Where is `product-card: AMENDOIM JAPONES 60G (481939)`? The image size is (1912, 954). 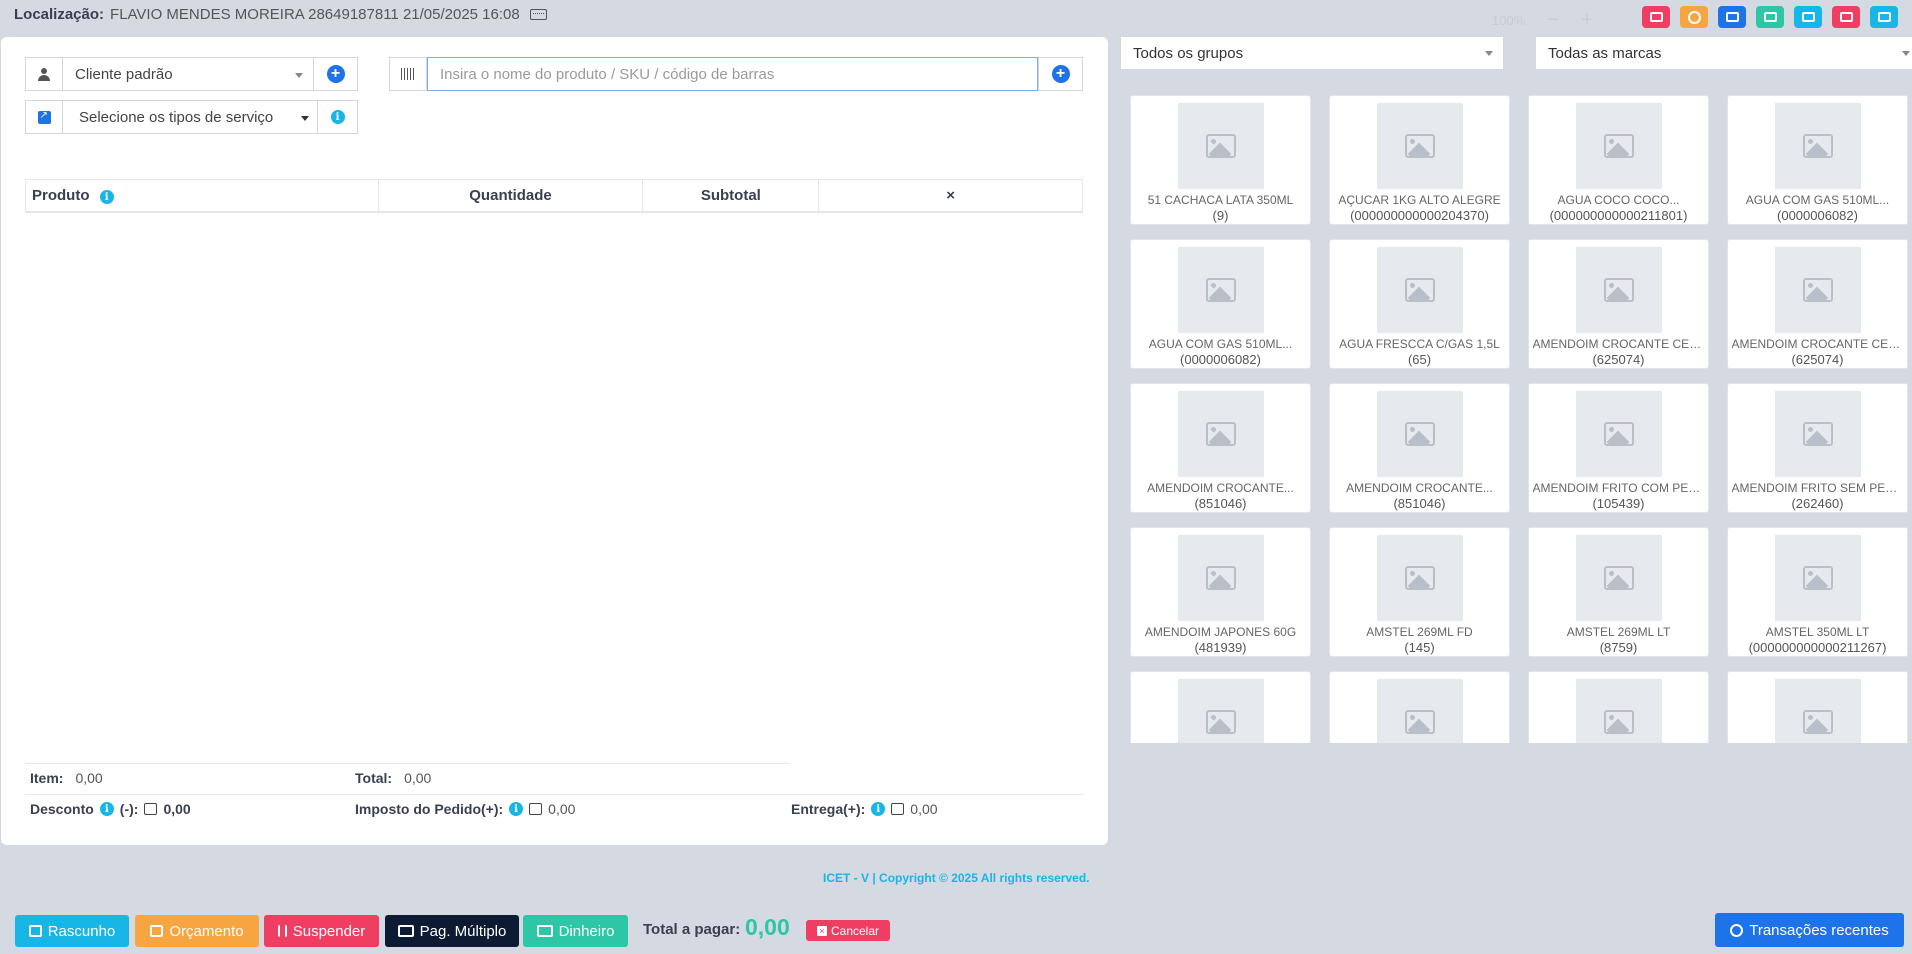 product-card: AMENDOIM JAPONES 60G (481939) is located at coordinates (1220, 592).